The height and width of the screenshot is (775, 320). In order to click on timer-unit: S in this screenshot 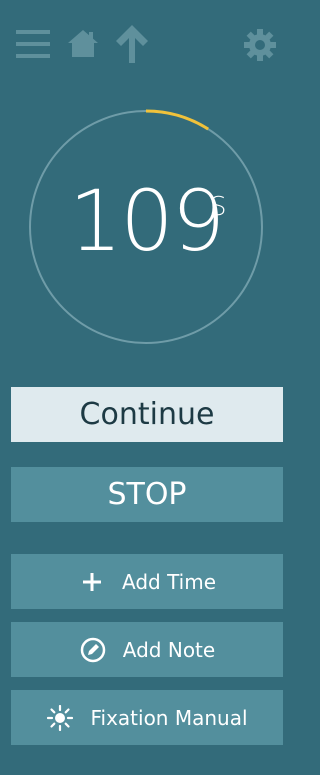, I will do `click(218, 207)`.